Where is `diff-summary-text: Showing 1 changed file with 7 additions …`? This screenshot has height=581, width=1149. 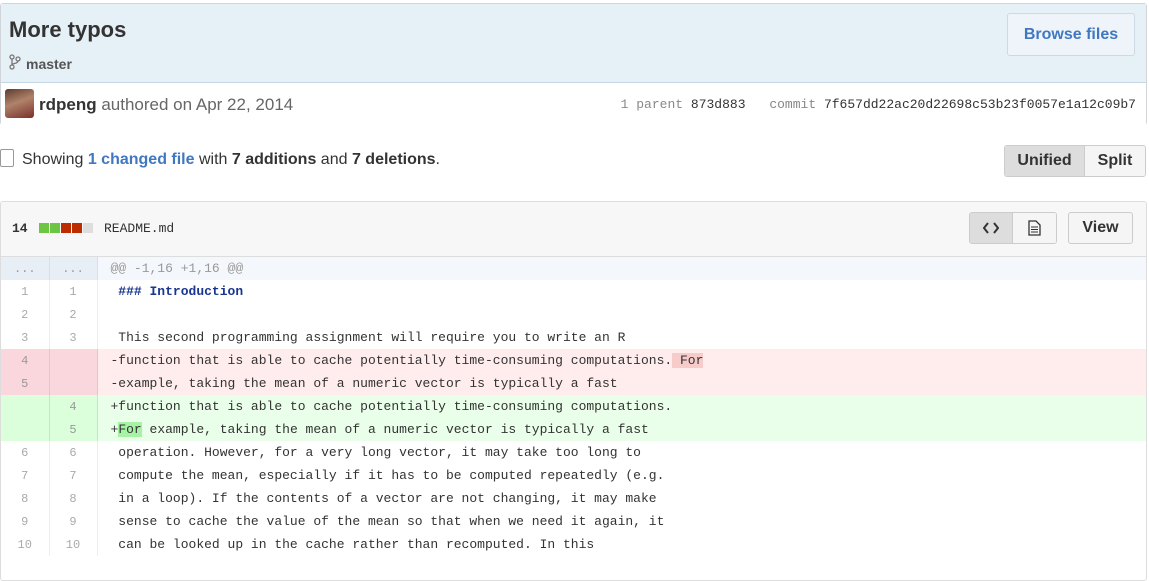 diff-summary-text: Showing 1 changed file with 7 additions … is located at coordinates (231, 160).